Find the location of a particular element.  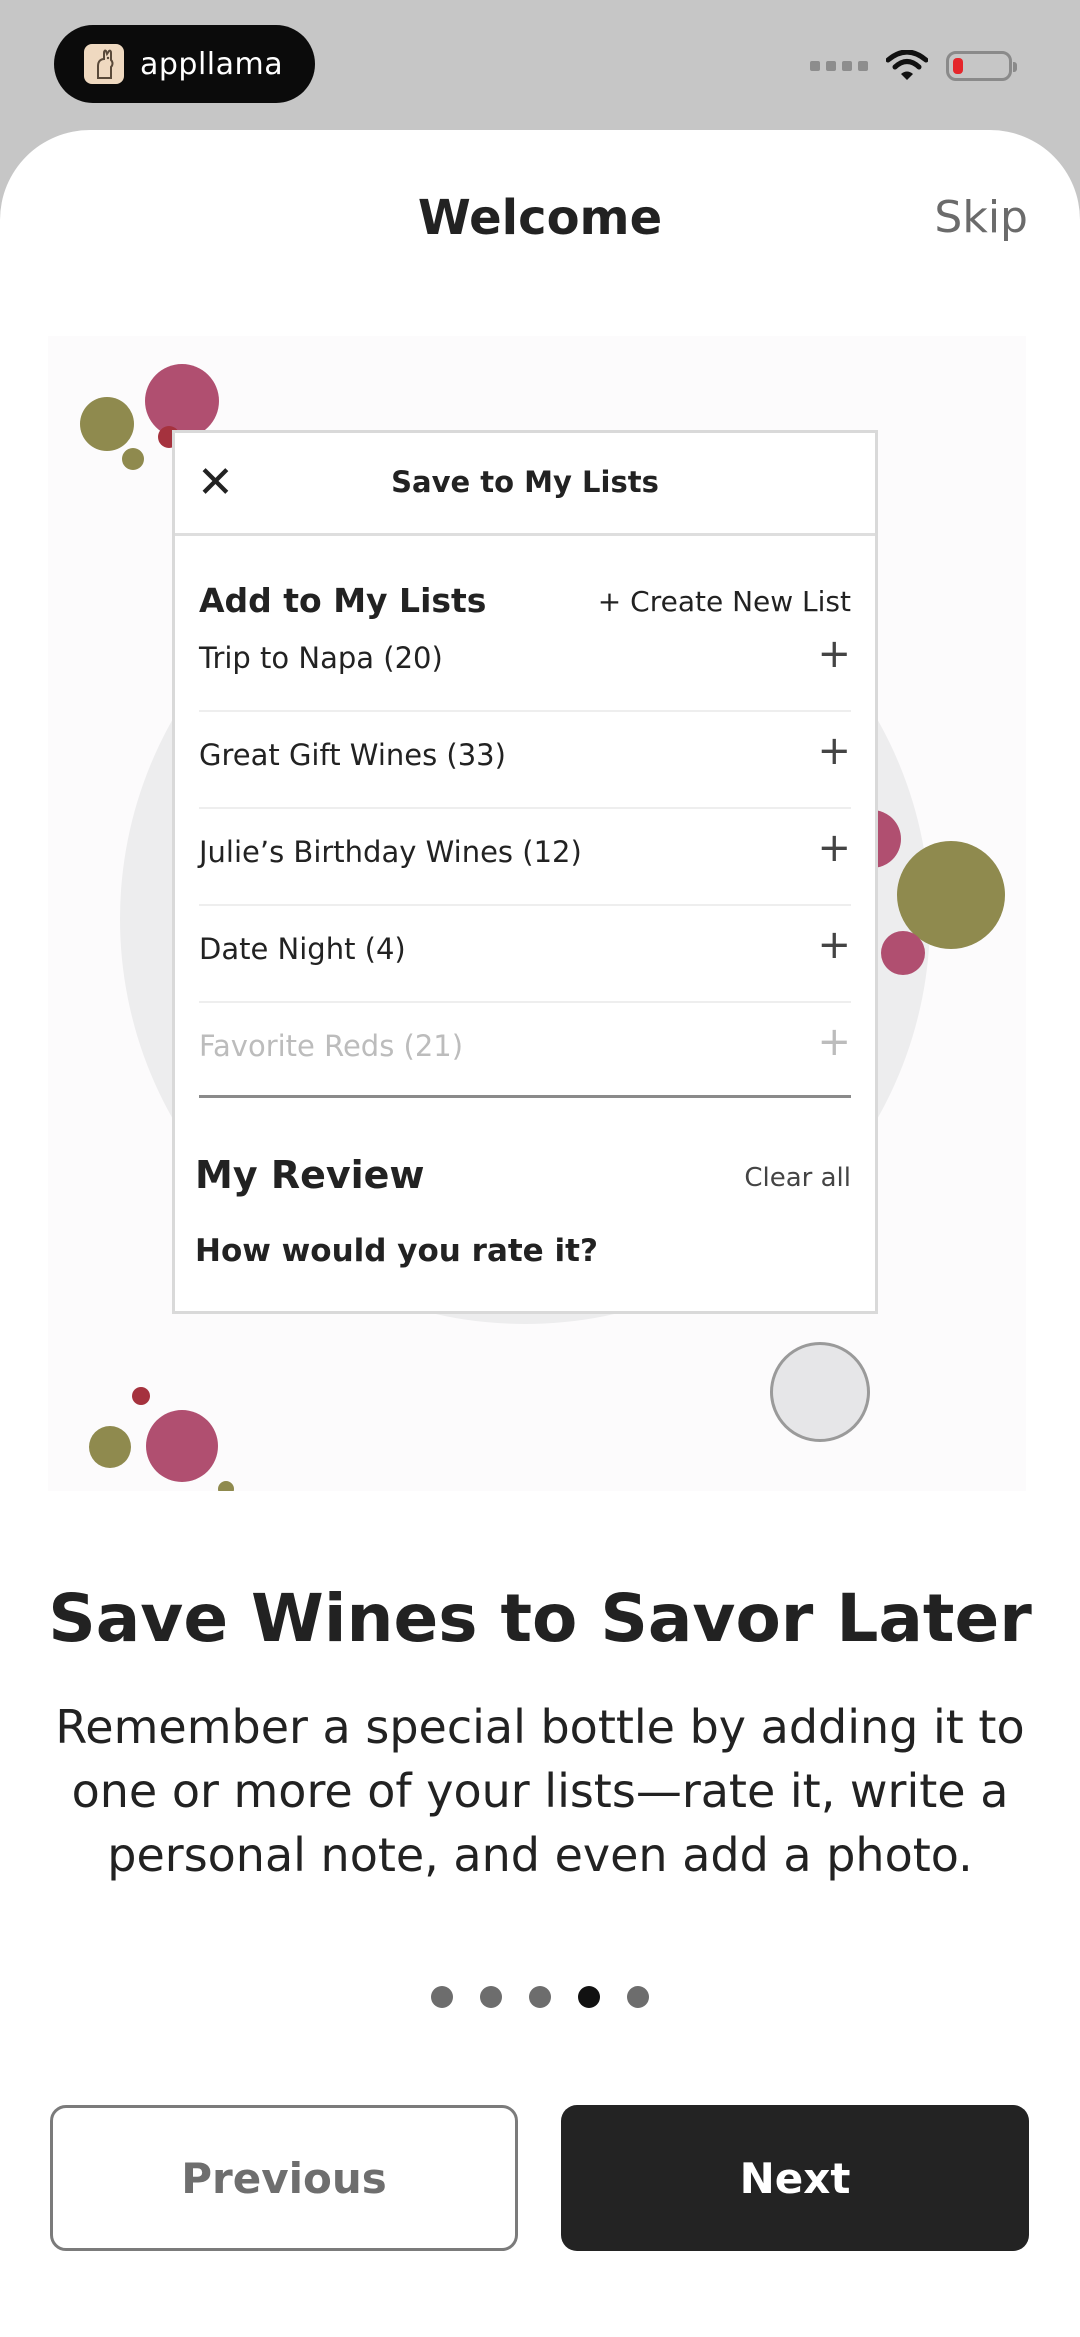

mockup-camera-button is located at coordinates (820, 1392).